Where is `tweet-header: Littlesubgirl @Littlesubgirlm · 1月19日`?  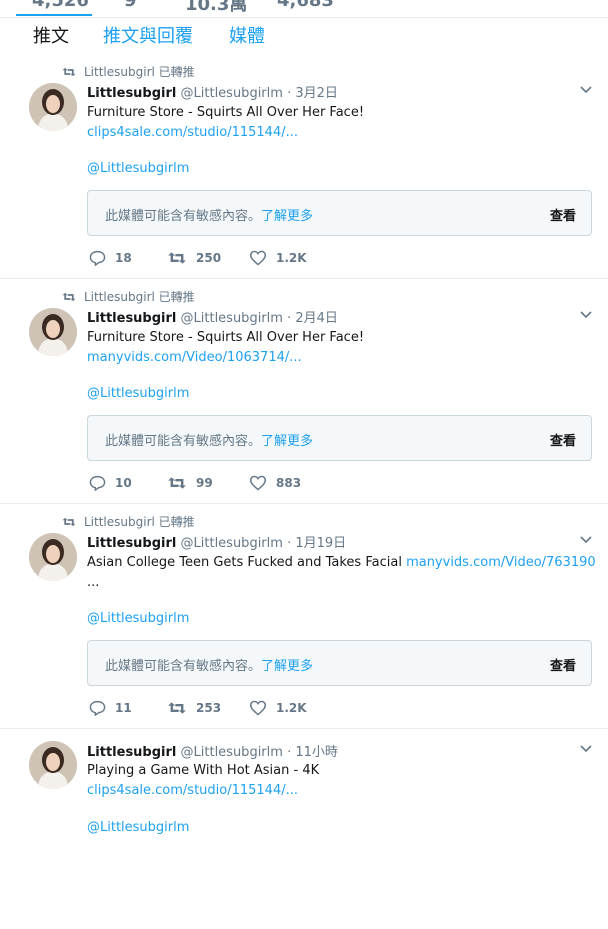
tweet-header: Littlesubgirl @Littlesubgirlm · 1月19日 is located at coordinates (216, 541).